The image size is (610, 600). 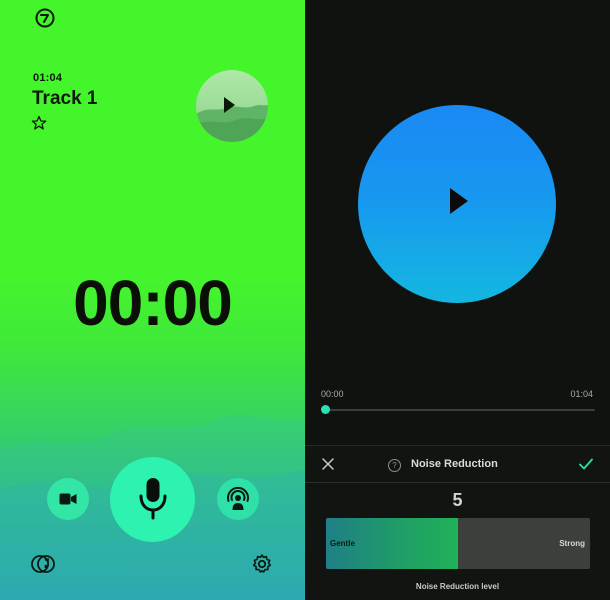 What do you see at coordinates (342, 543) in the screenshot?
I see `gentle-label: Gentle` at bounding box center [342, 543].